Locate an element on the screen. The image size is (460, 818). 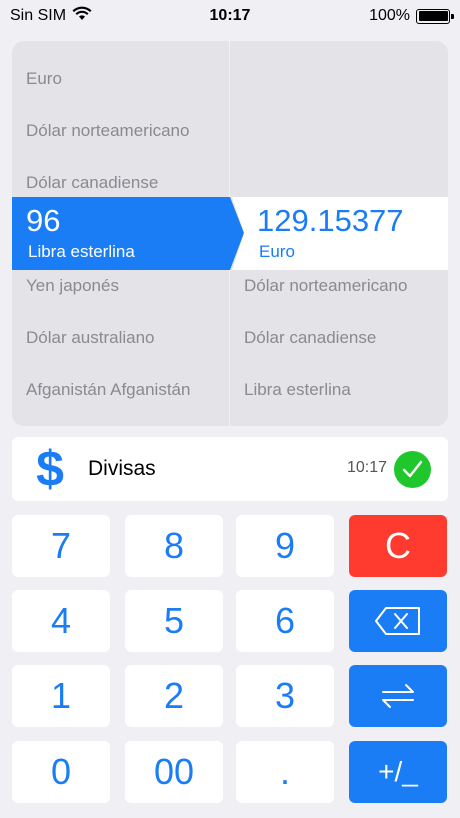
status-bar: Sin SIM 10:17 100% is located at coordinates (230, 16).